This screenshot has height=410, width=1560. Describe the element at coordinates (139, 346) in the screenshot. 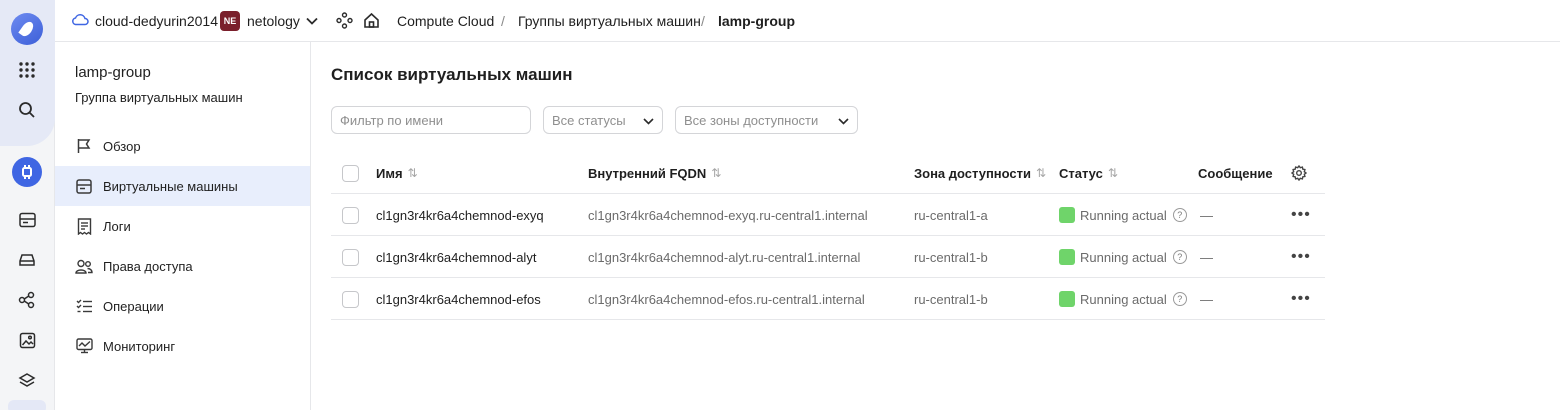

I see `sidebar-item-label: Мониторинг` at that location.